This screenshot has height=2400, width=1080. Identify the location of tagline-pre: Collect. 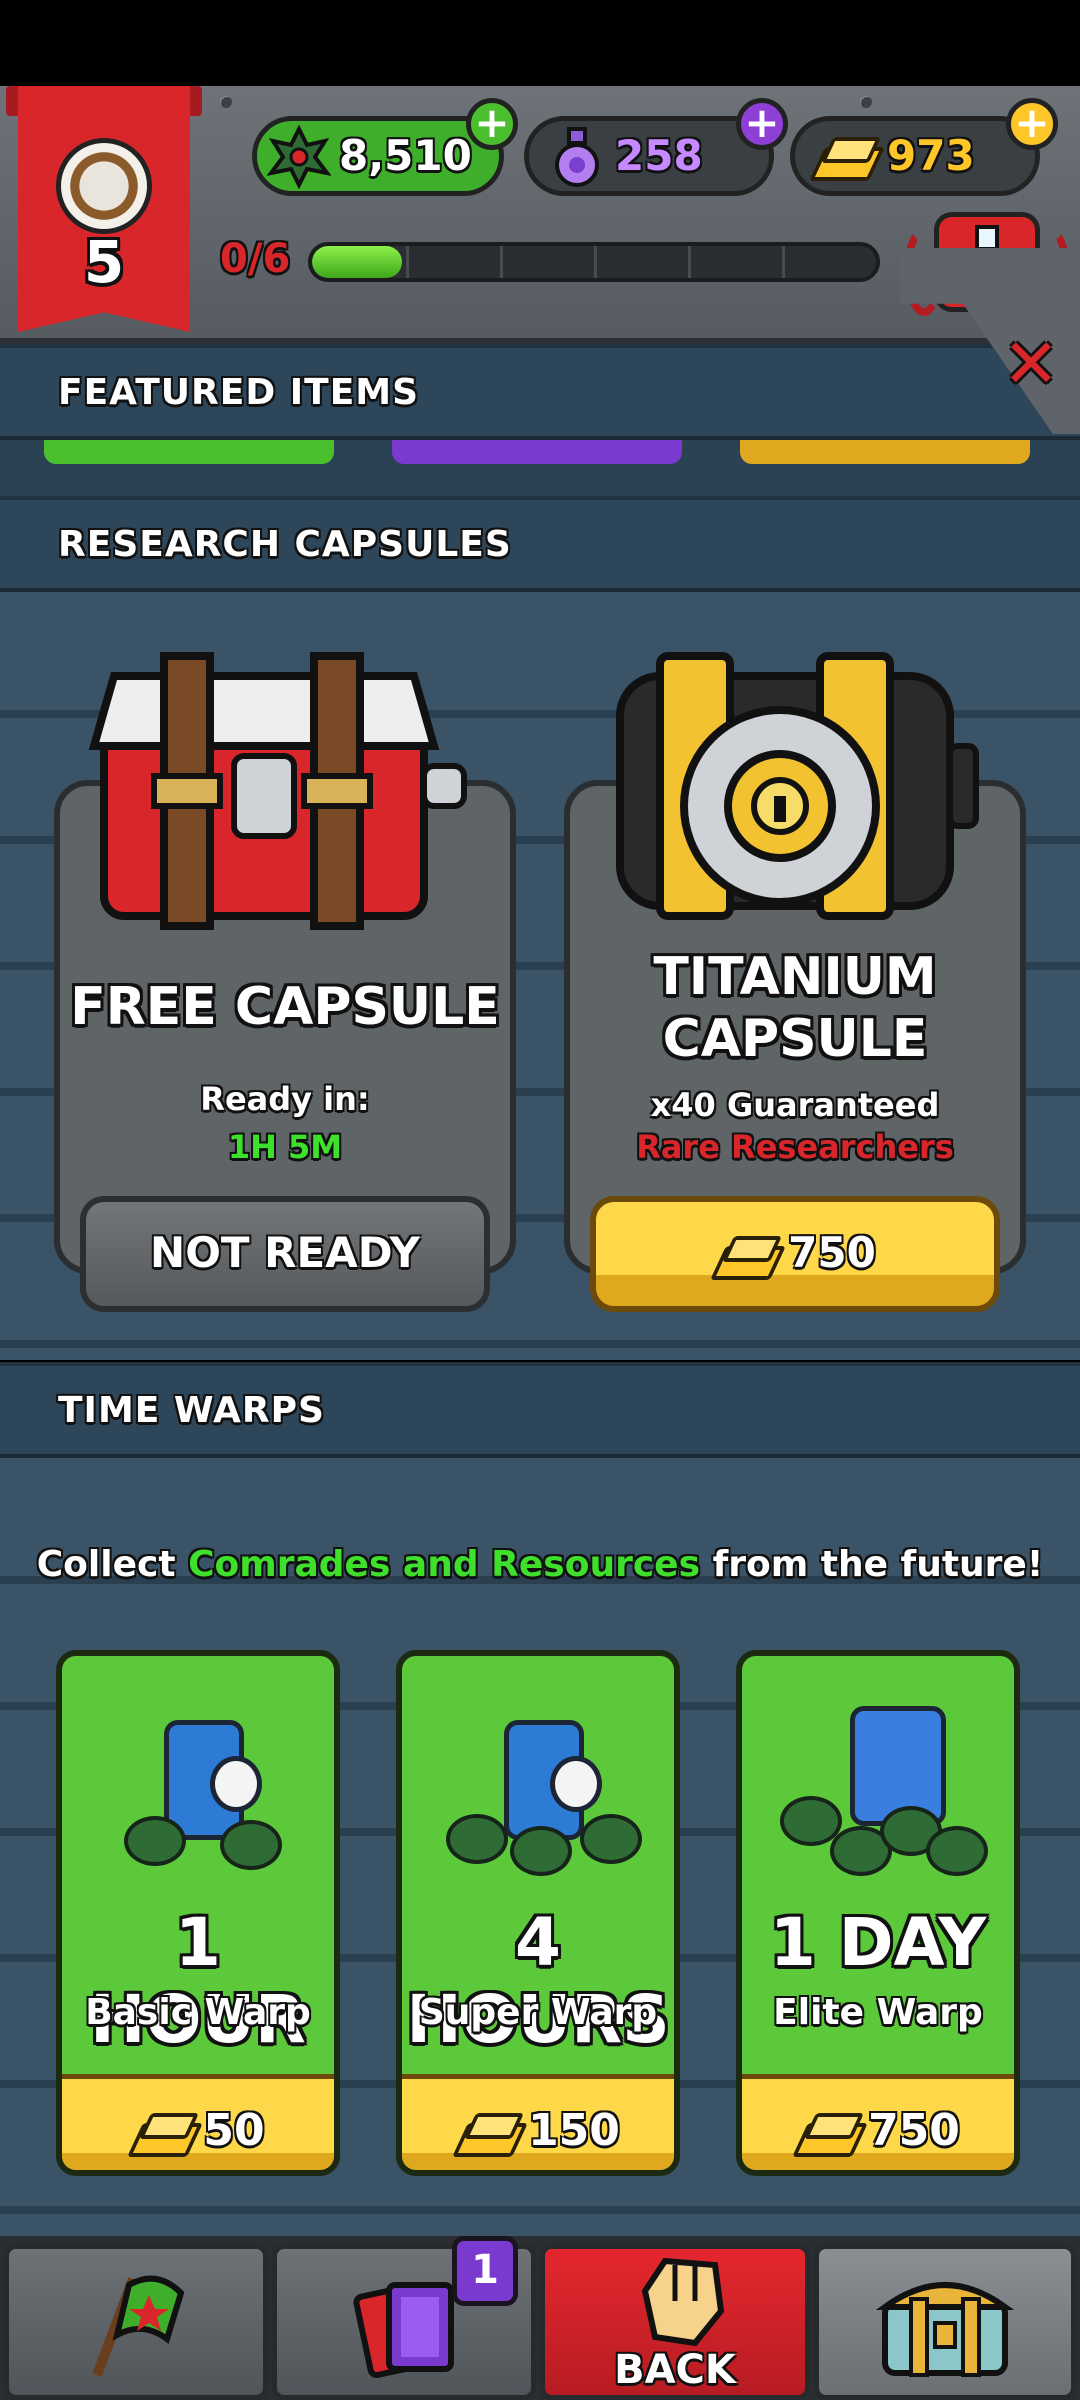
(112, 1564).